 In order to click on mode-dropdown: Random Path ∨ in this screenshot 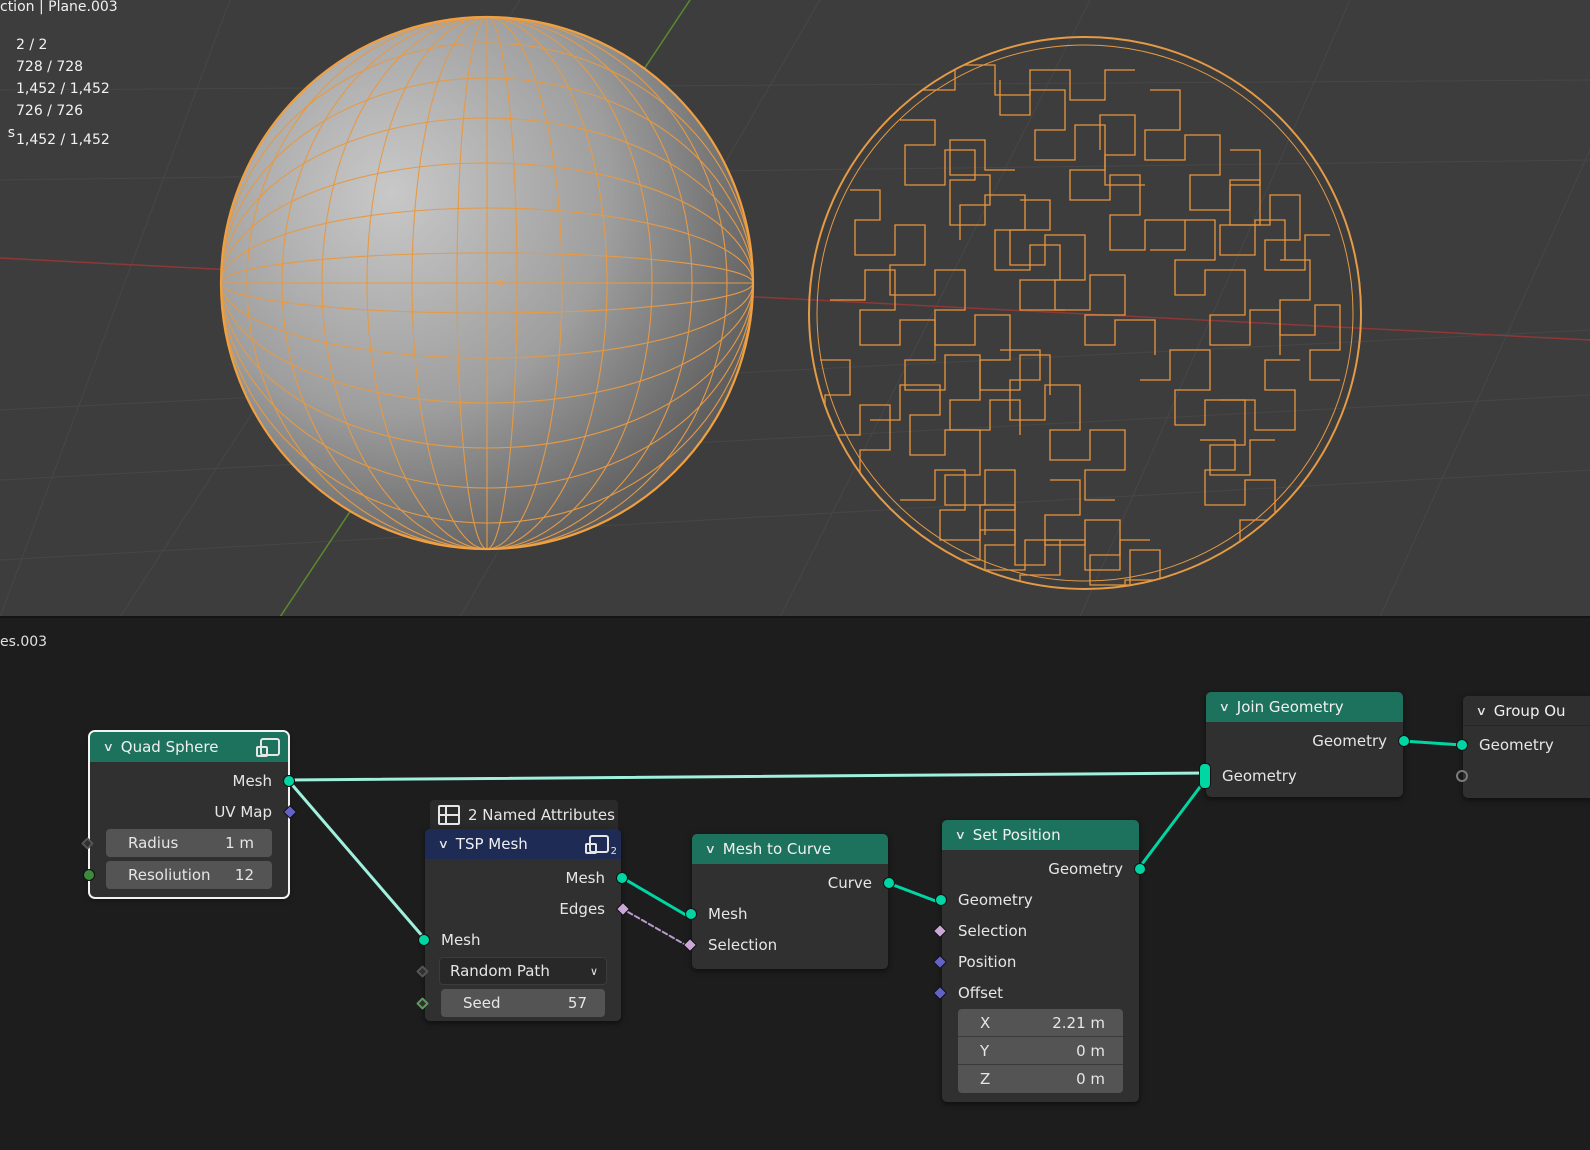, I will do `click(523, 971)`.